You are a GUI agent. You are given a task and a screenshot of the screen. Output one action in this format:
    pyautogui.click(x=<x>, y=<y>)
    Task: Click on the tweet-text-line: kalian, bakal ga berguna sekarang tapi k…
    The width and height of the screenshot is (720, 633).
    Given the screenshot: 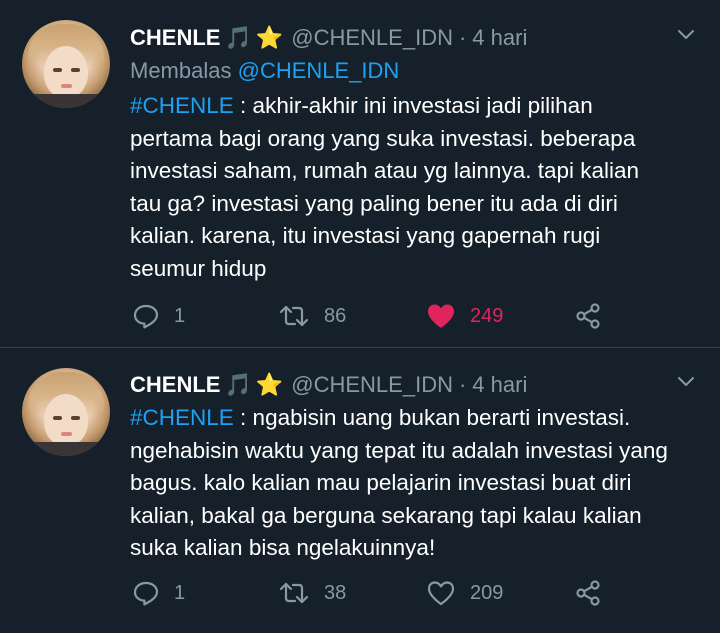 What is the action you would take?
    pyautogui.click(x=386, y=515)
    